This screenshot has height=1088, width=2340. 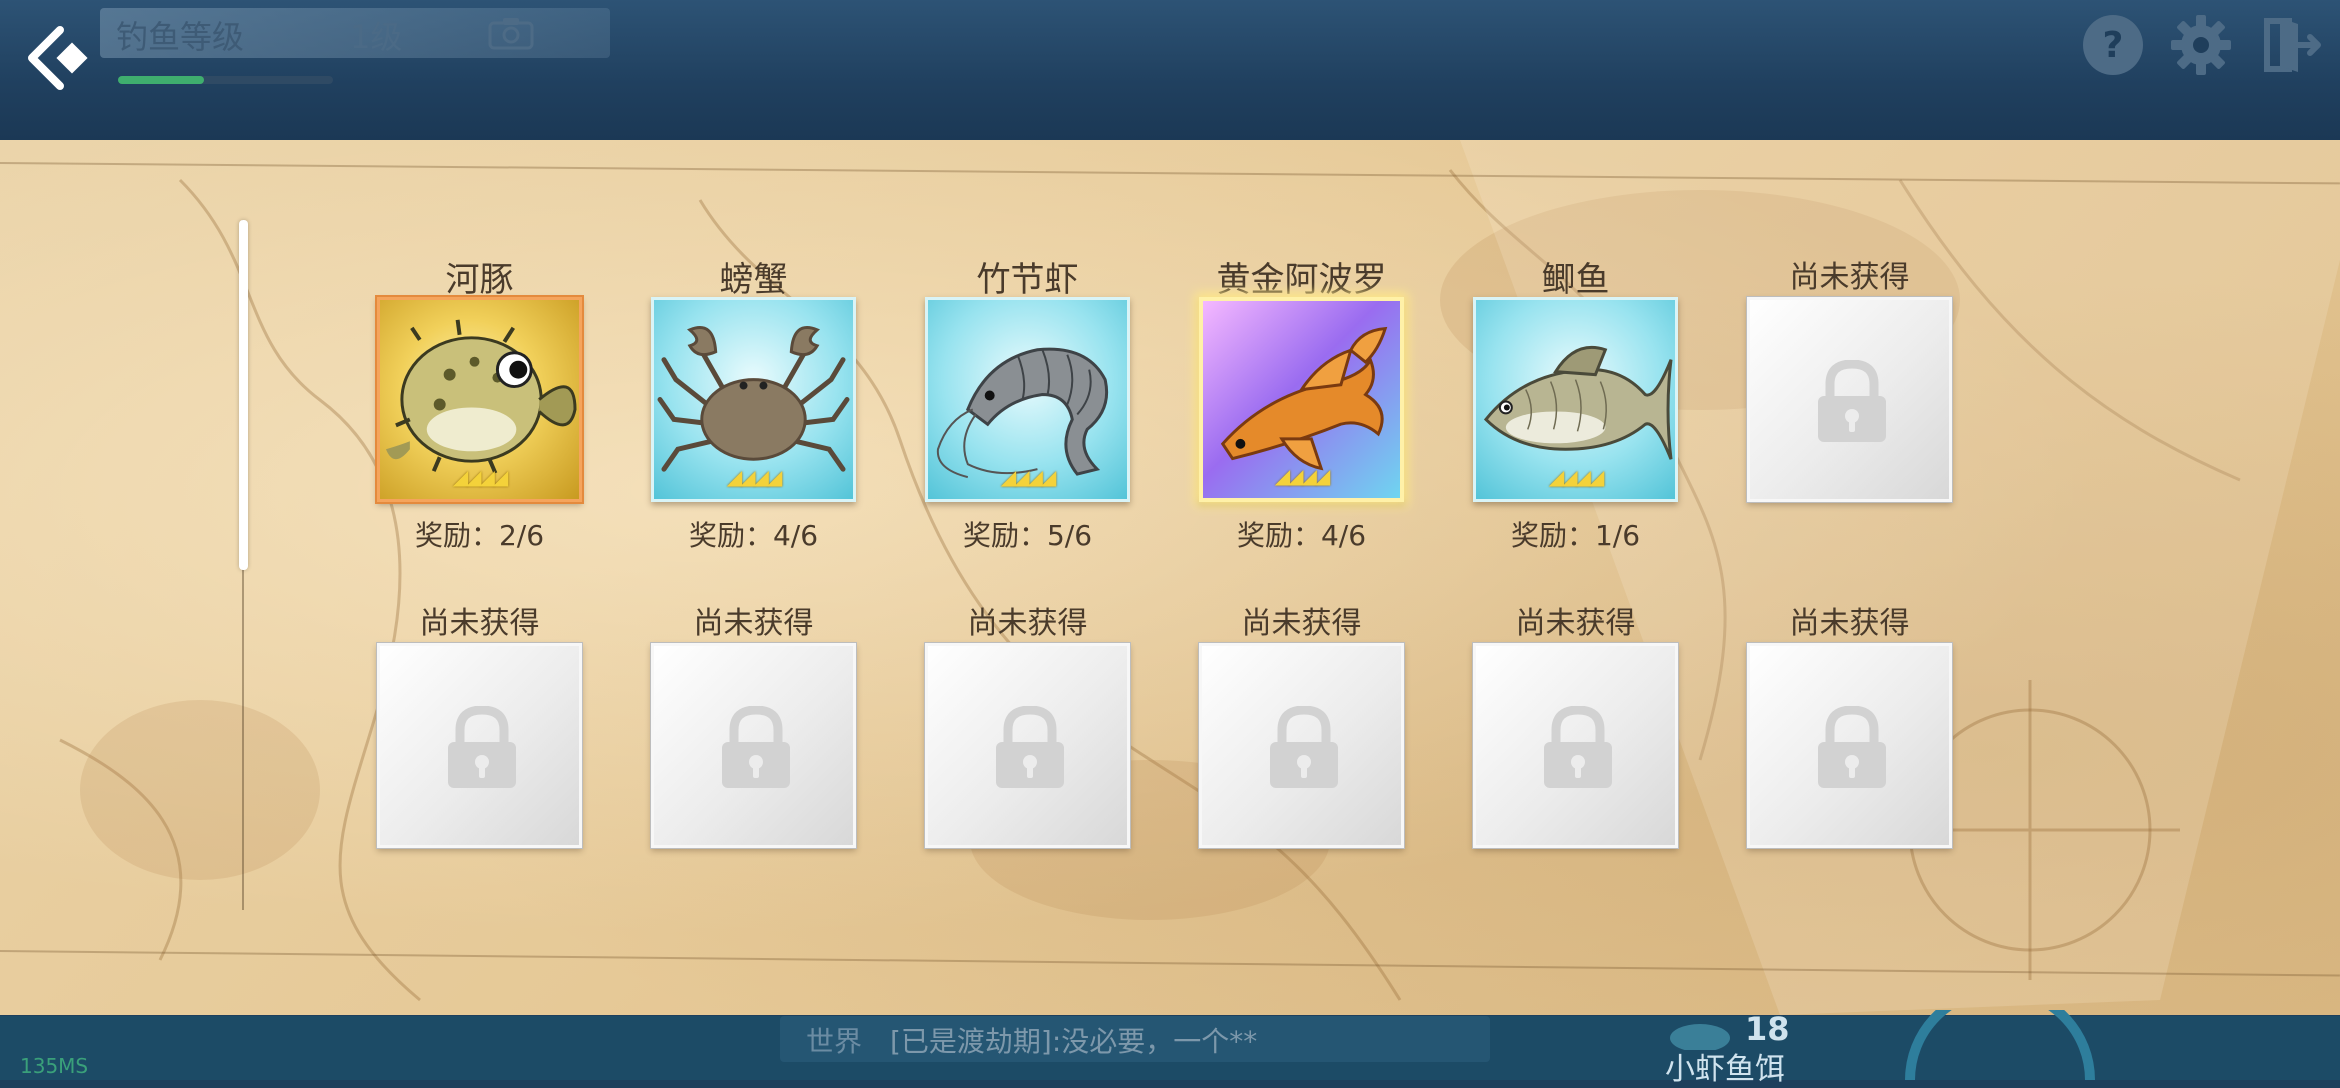 What do you see at coordinates (1027, 535) in the screenshot?
I see `reward-progress: 奖励：5/6` at bounding box center [1027, 535].